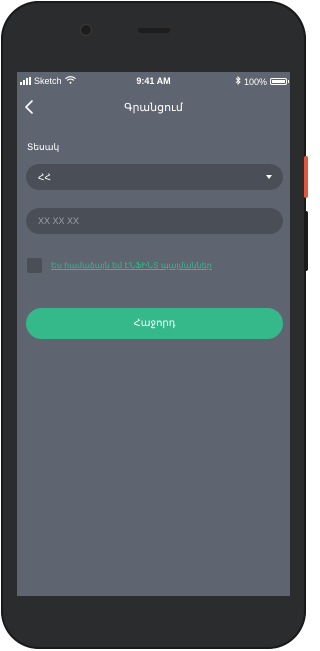 The image size is (320, 651). What do you see at coordinates (43, 147) in the screenshot?
I see `country-label: Տեսակ` at bounding box center [43, 147].